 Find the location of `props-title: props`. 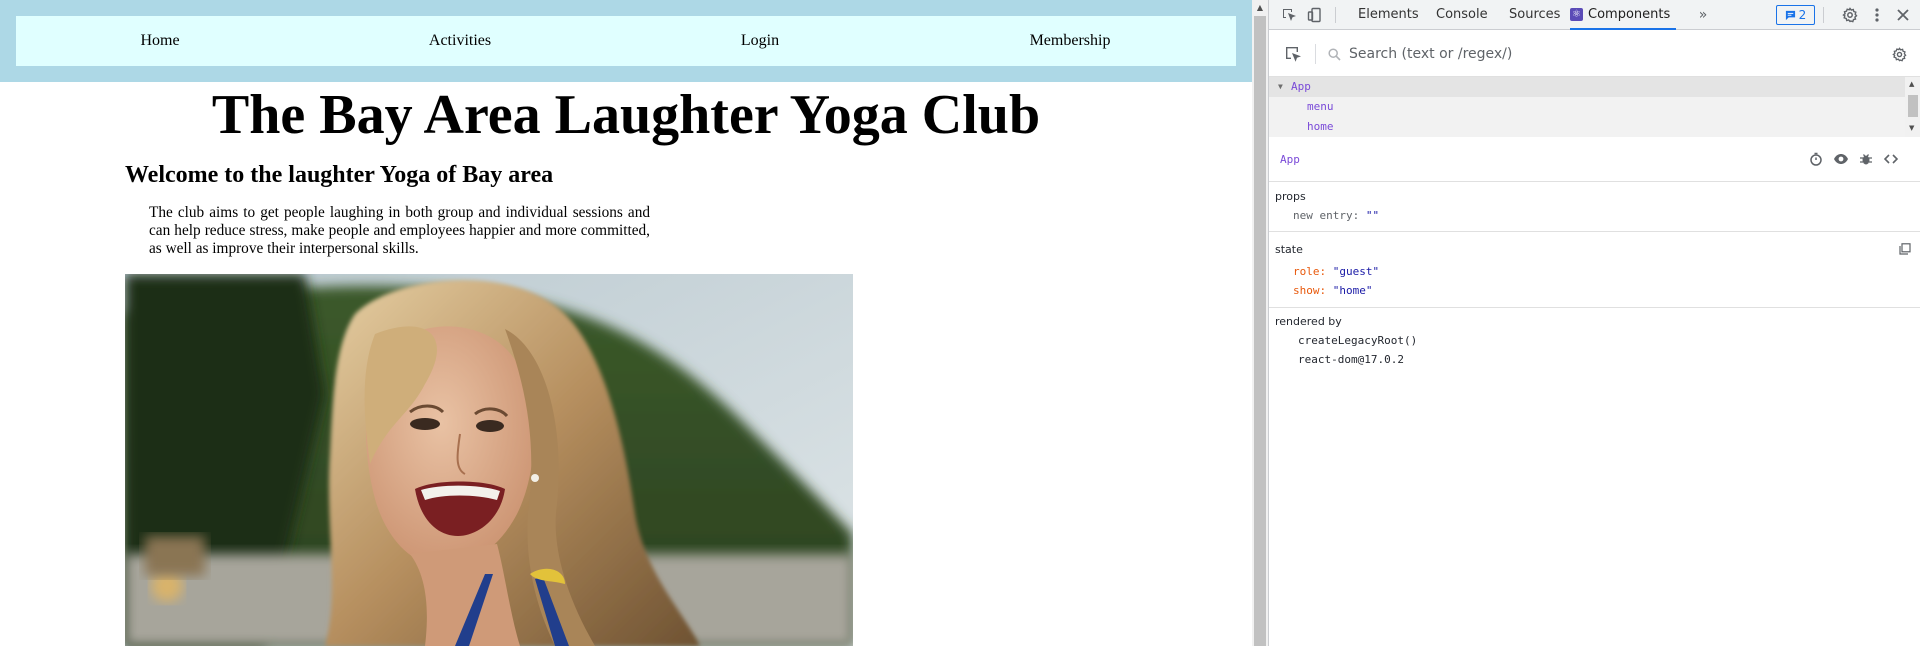

props-title: props is located at coordinates (1290, 196).